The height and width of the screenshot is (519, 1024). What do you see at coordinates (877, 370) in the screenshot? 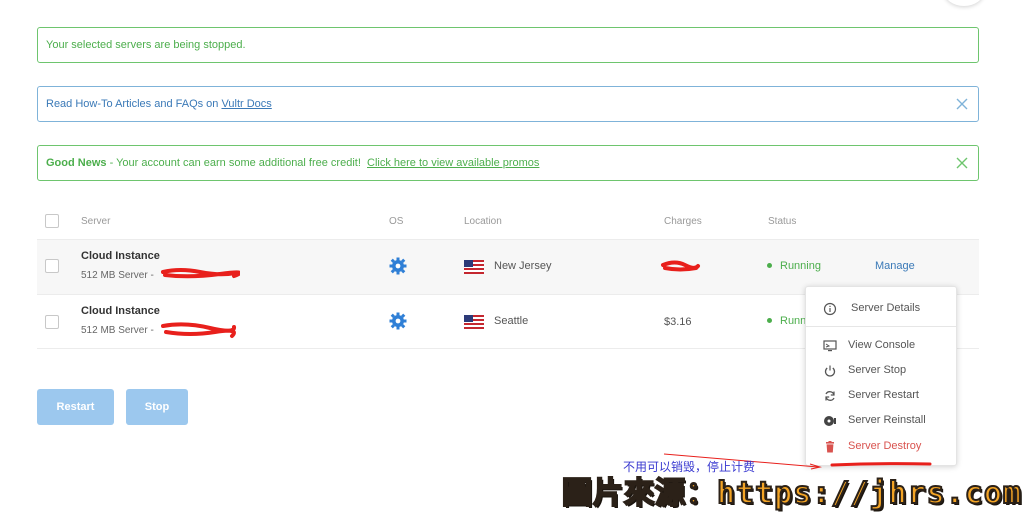
I see `menu-item-label: Server Stop` at bounding box center [877, 370].